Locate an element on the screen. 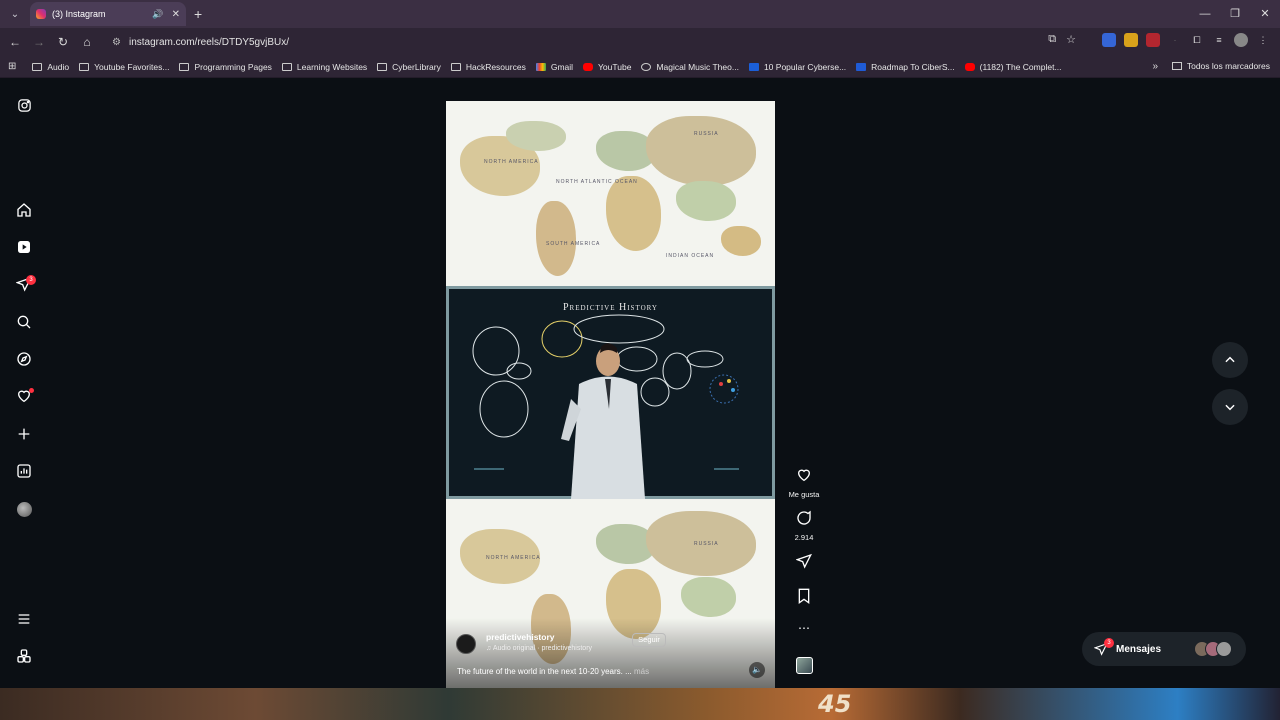 This screenshot has width=1280, height=720. instagram-favicon-icon is located at coordinates (41, 14).